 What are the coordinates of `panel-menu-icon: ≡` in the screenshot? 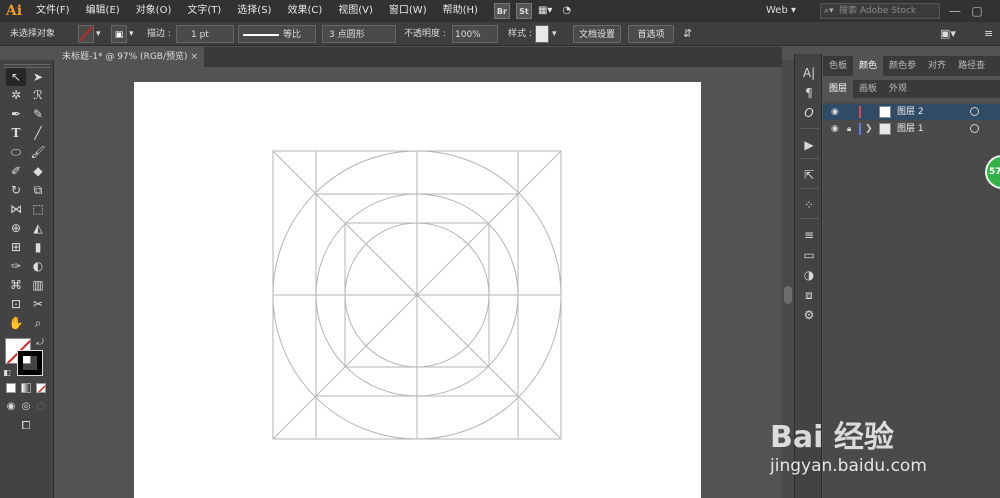 It's located at (988, 34).